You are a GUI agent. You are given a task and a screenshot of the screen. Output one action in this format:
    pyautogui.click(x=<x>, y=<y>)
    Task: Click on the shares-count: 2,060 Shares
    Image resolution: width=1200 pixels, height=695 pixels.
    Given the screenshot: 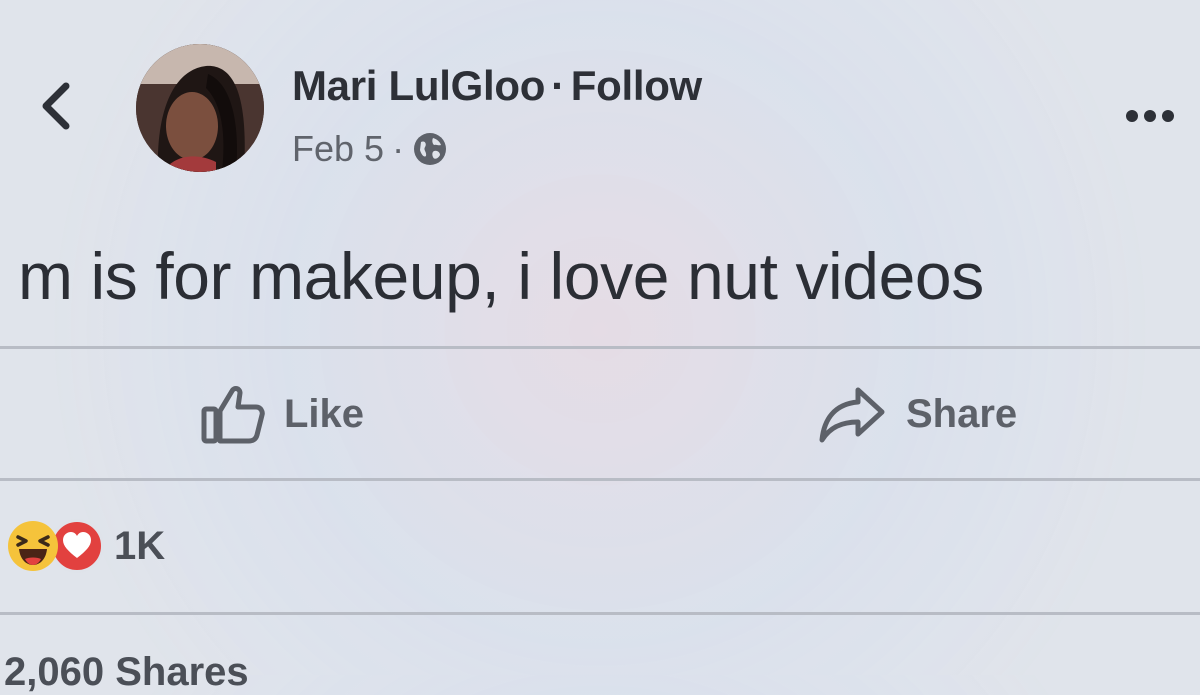 What is the action you would take?
    pyautogui.click(x=126, y=672)
    